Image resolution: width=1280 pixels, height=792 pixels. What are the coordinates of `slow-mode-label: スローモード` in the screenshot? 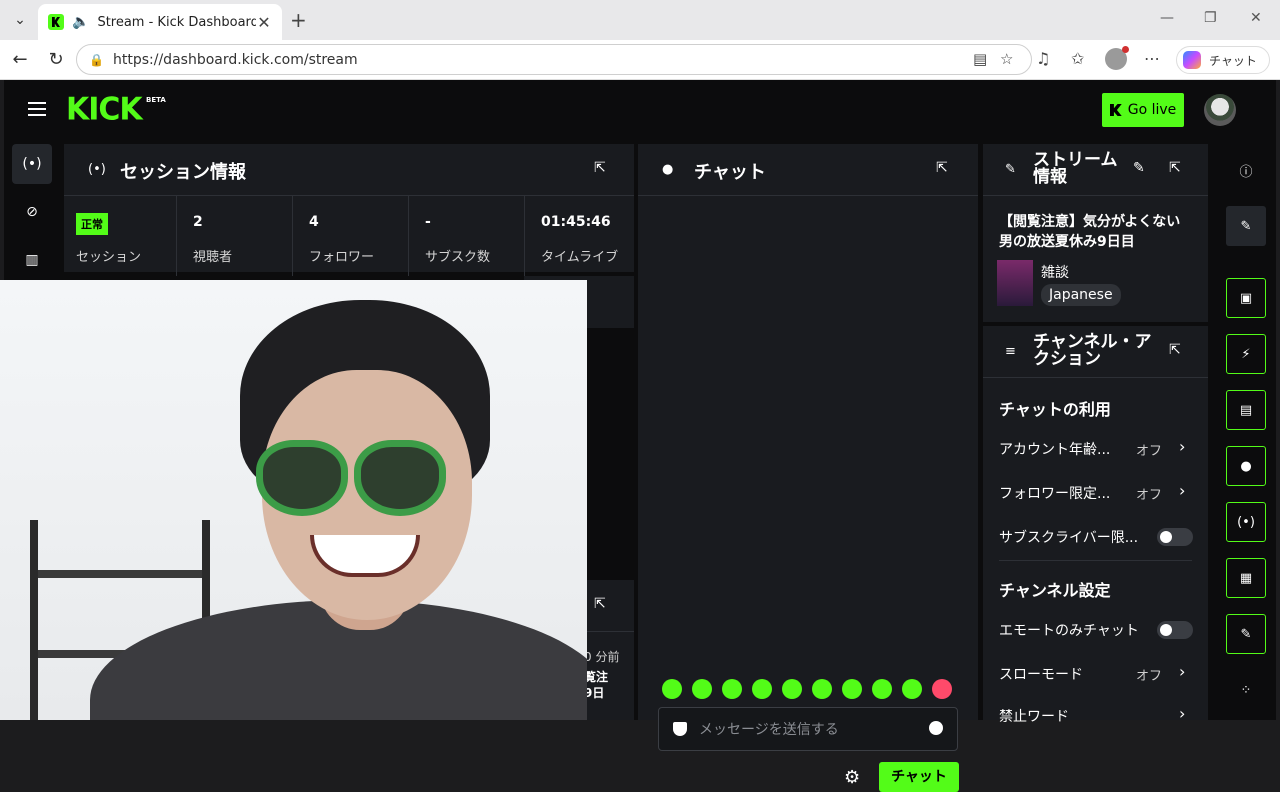 It's located at (1041, 674).